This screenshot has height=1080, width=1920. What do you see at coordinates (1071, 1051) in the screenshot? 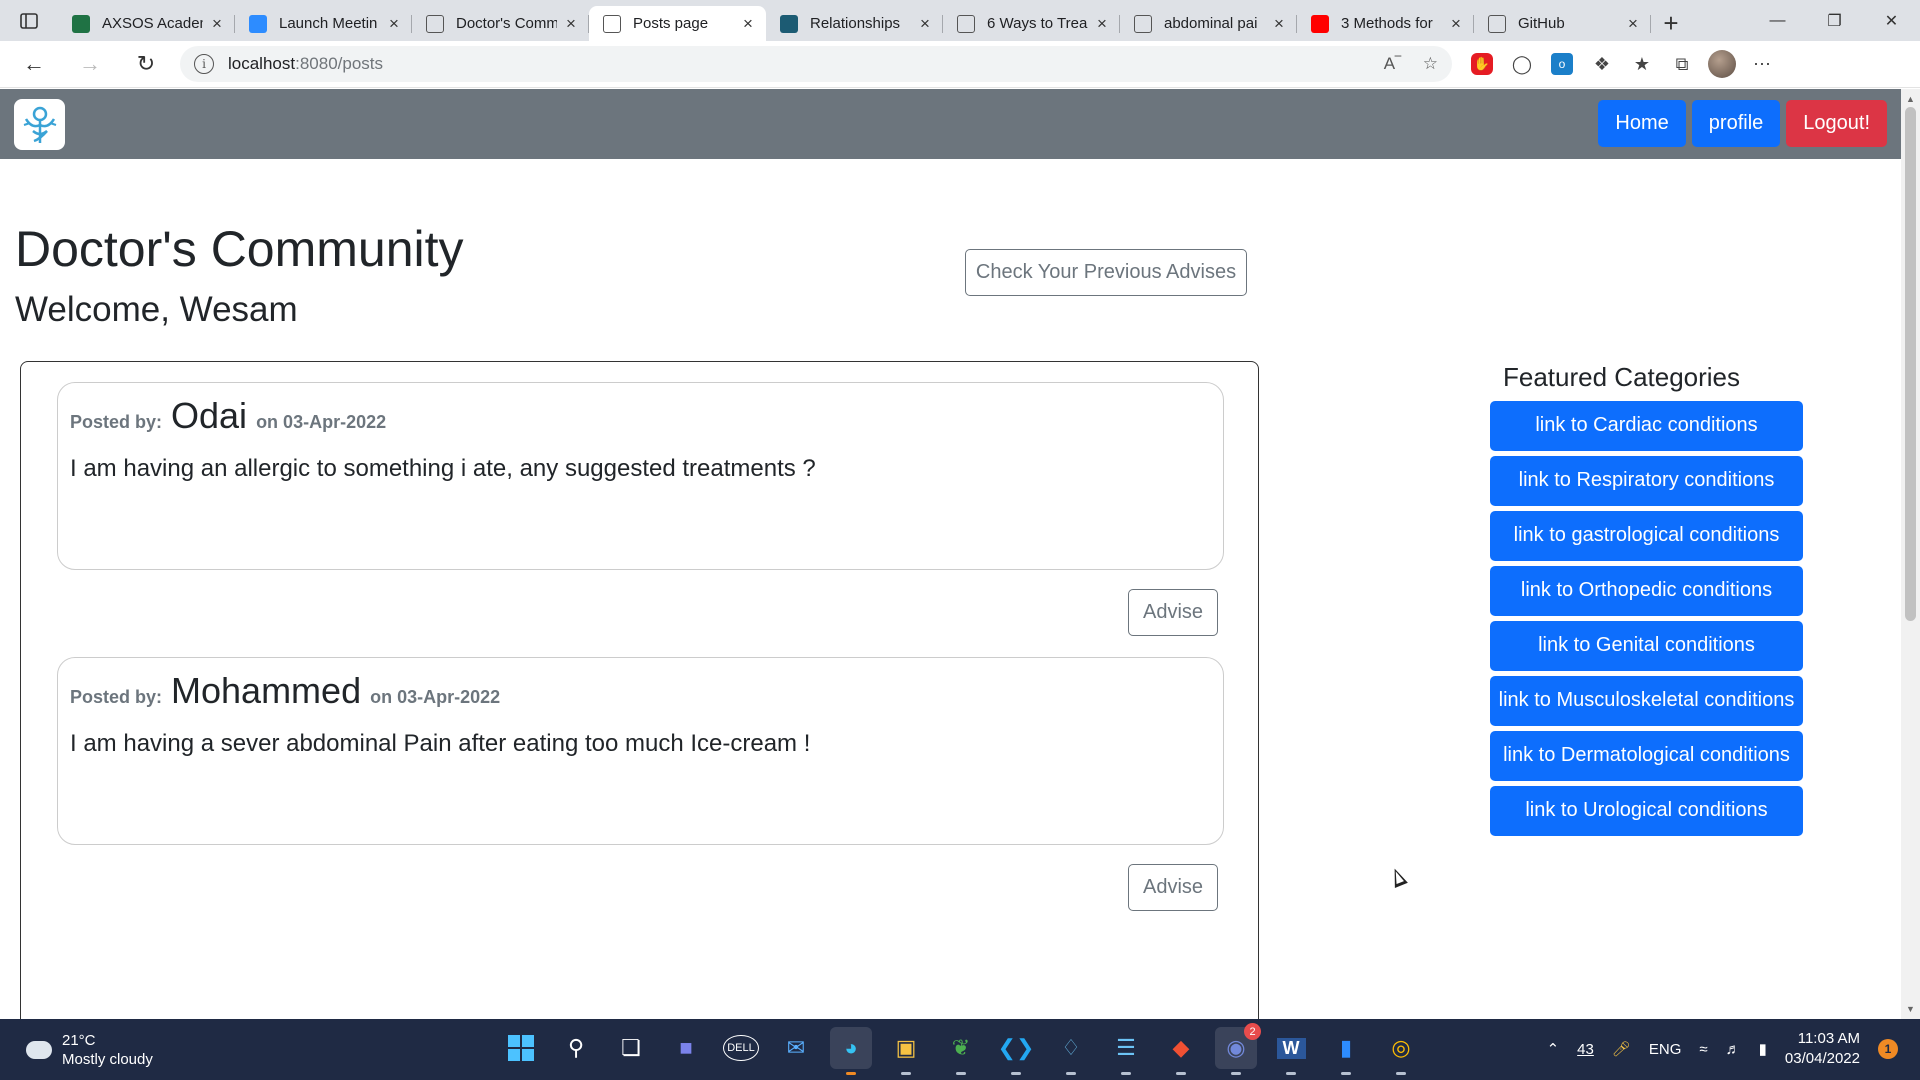
I see `mysql-workbench-icon: ♢` at bounding box center [1071, 1051].